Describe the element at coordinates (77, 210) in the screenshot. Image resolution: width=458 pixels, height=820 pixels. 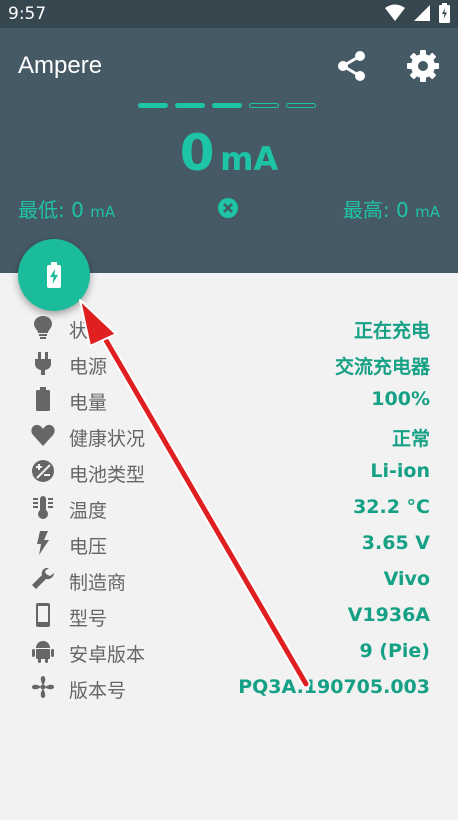
I see `min-value: 0` at that location.